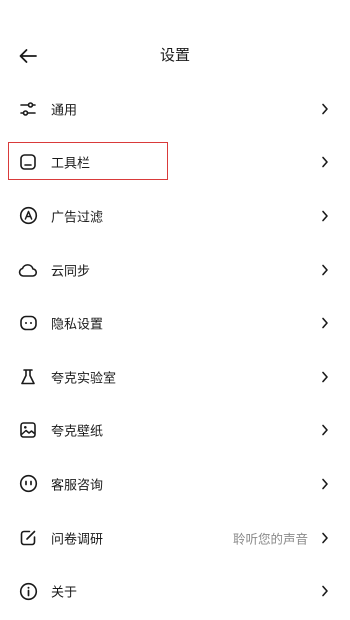 This screenshot has height=620, width=350. Describe the element at coordinates (175, 484) in the screenshot. I see `menu-item-support: 客服咨询` at that location.